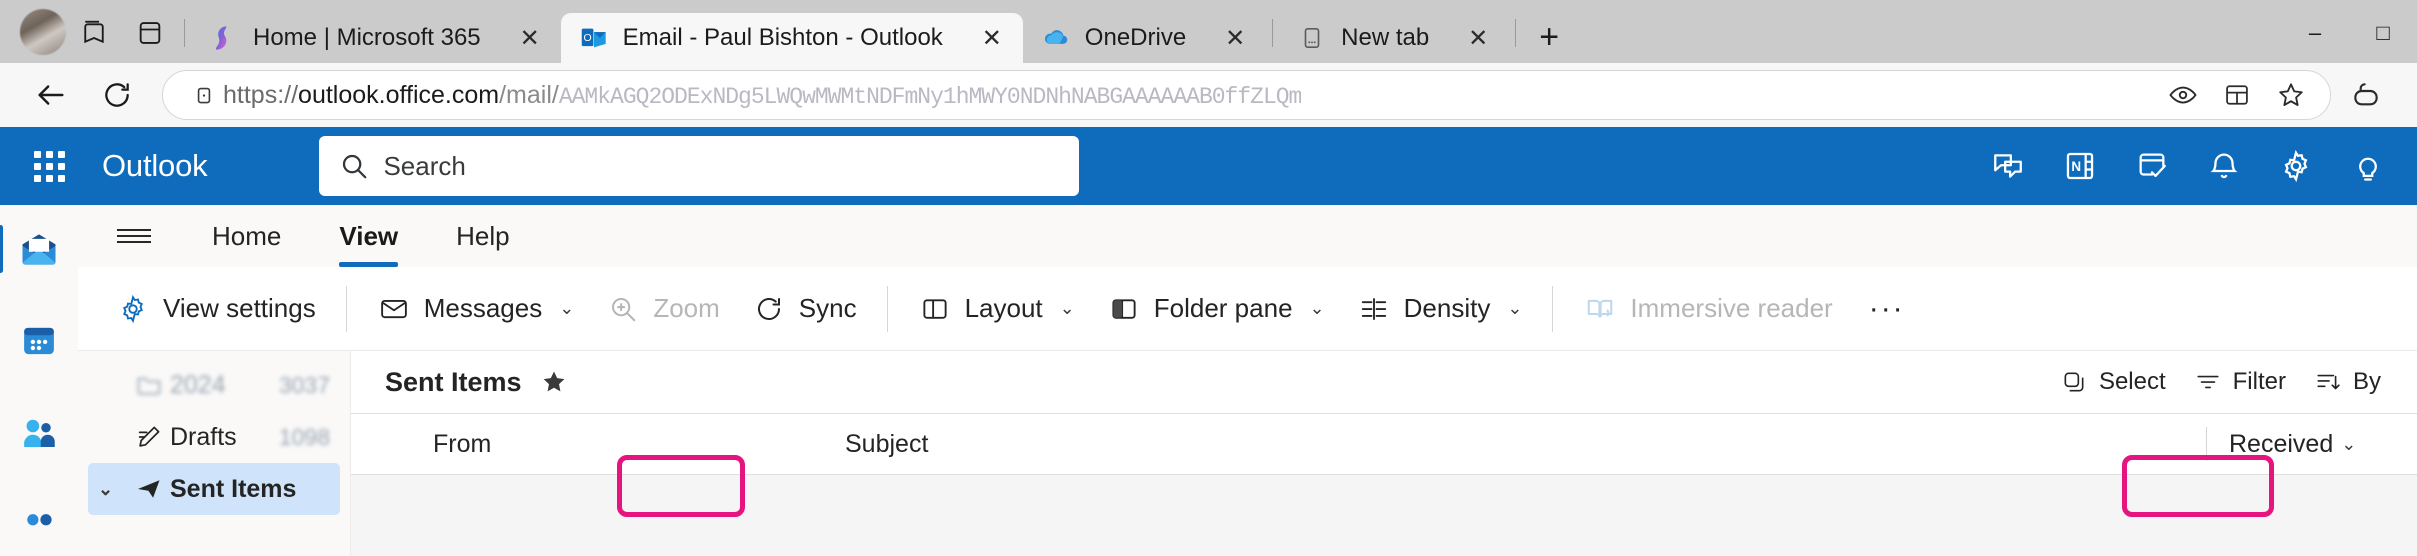 This screenshot has width=2417, height=556. I want to click on message-list-header: Sent Items Select Filter By, so click(1384, 382).